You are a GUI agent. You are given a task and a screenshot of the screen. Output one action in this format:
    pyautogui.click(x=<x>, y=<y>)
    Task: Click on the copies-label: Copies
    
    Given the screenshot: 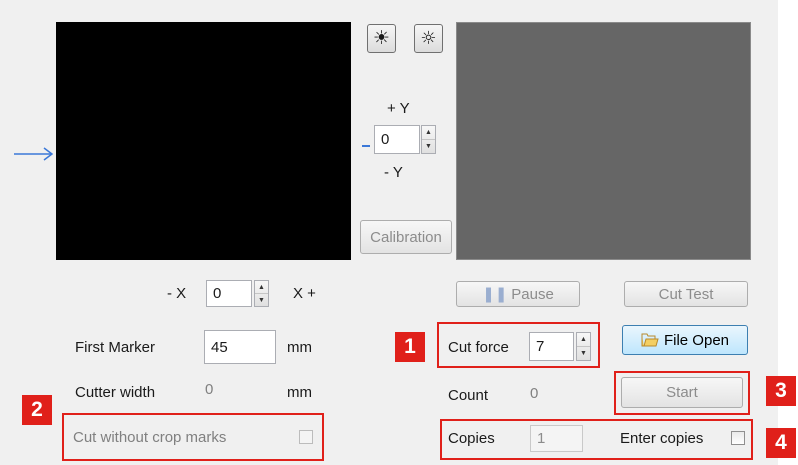 What is the action you would take?
    pyautogui.click(x=471, y=438)
    